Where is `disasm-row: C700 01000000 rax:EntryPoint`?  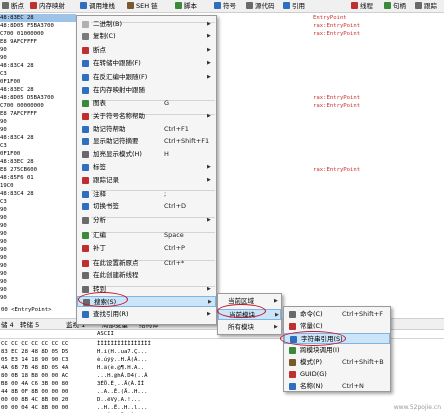 disasm-row: C700 01000000 rax:EntryPoint is located at coordinates (222, 34).